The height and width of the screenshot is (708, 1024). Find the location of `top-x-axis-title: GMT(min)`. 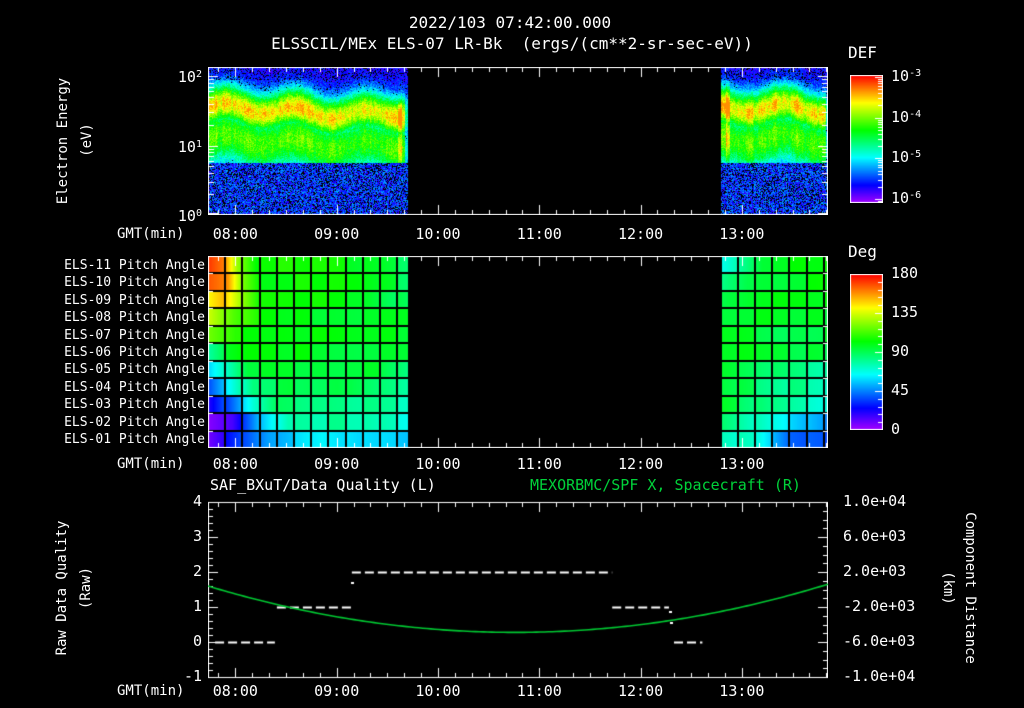

top-x-axis-title: GMT(min) is located at coordinates (151, 234).